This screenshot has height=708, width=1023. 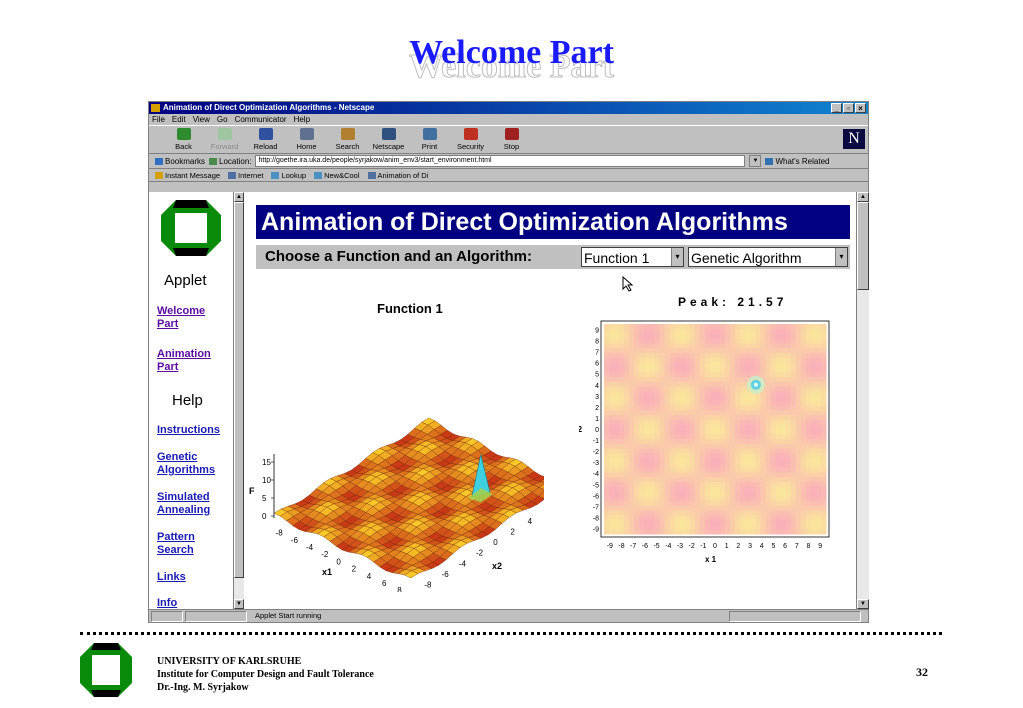 What do you see at coordinates (181, 318) in the screenshot?
I see `link-welcome-part: Welcome Part` at bounding box center [181, 318].